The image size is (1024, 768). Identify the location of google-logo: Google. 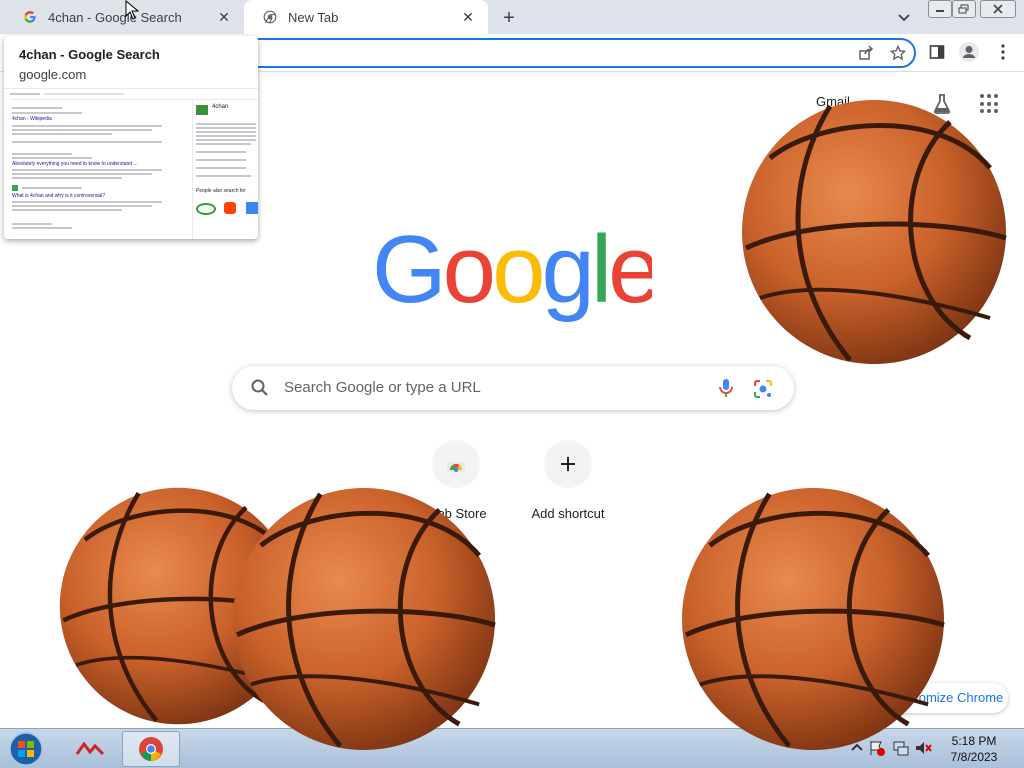
(512, 273).